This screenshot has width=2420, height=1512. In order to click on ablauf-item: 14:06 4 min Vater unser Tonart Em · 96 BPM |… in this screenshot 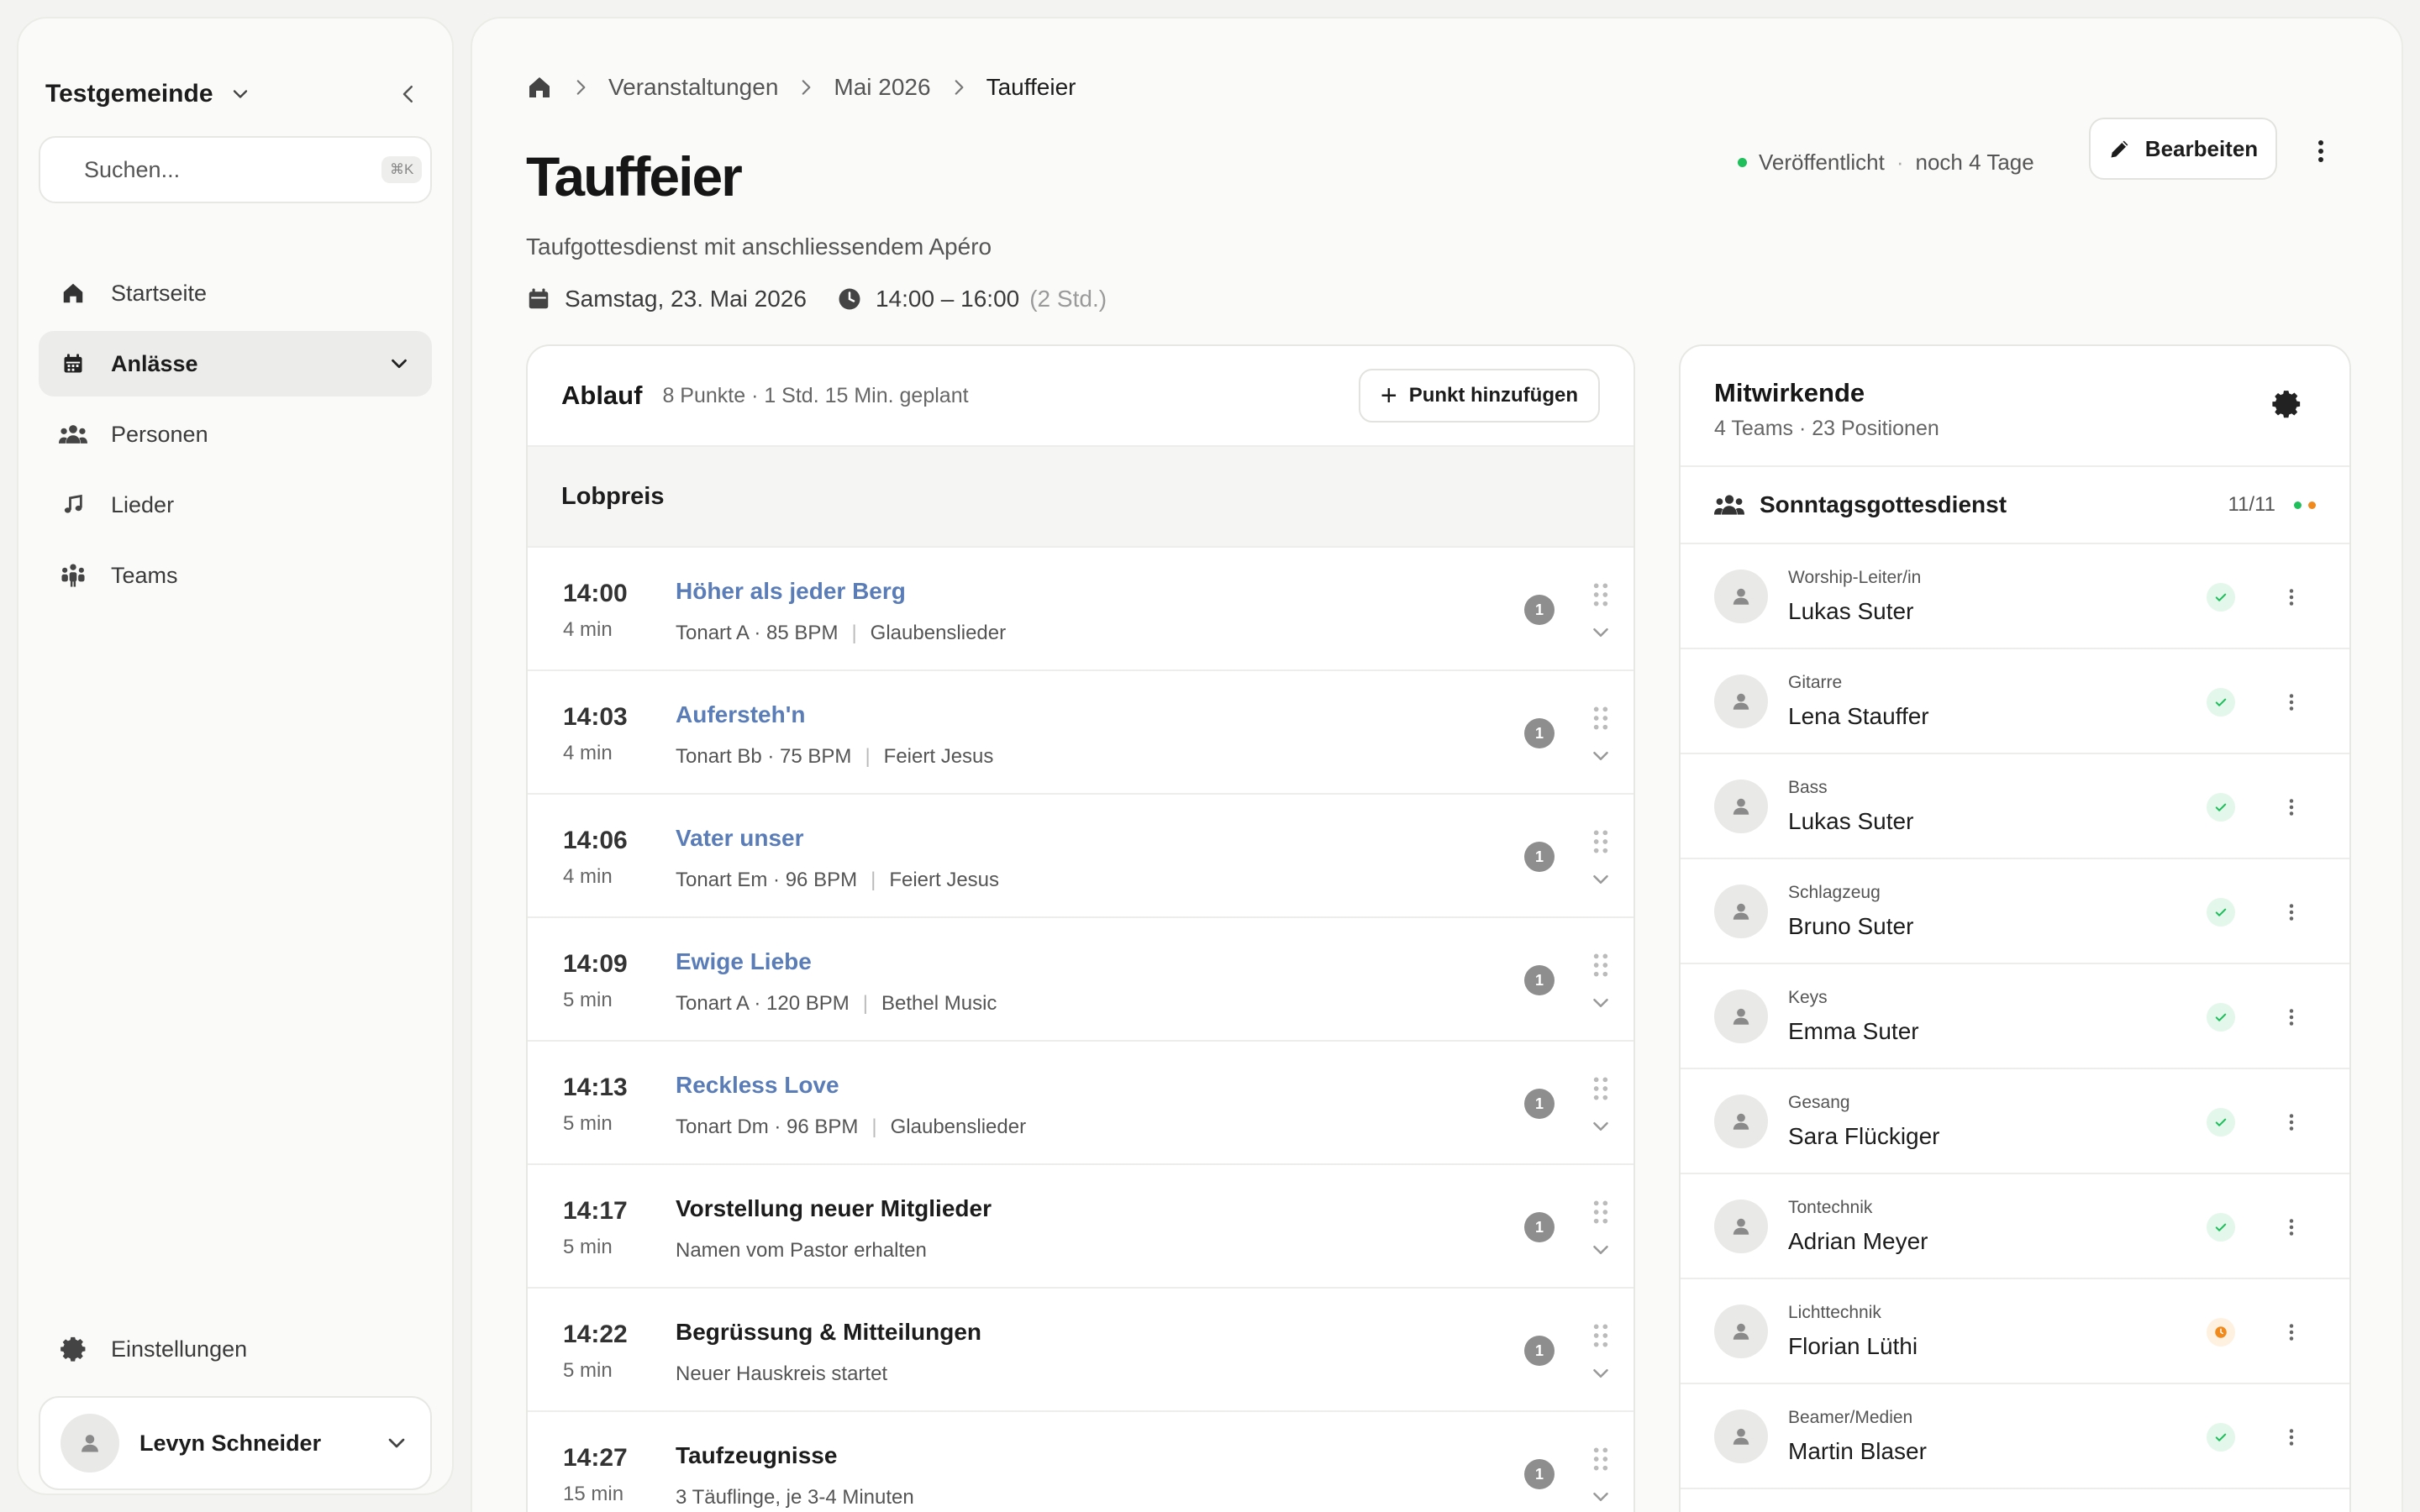, I will do `click(1081, 856)`.